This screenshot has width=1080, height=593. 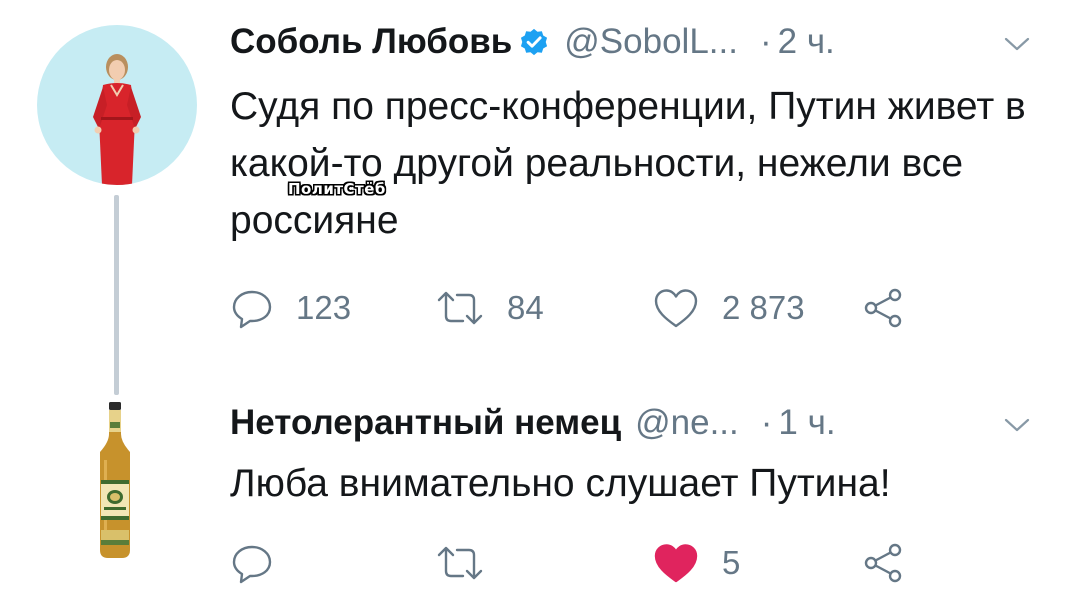 I want to click on tweet-timestamp: 2 ч., so click(x=806, y=42).